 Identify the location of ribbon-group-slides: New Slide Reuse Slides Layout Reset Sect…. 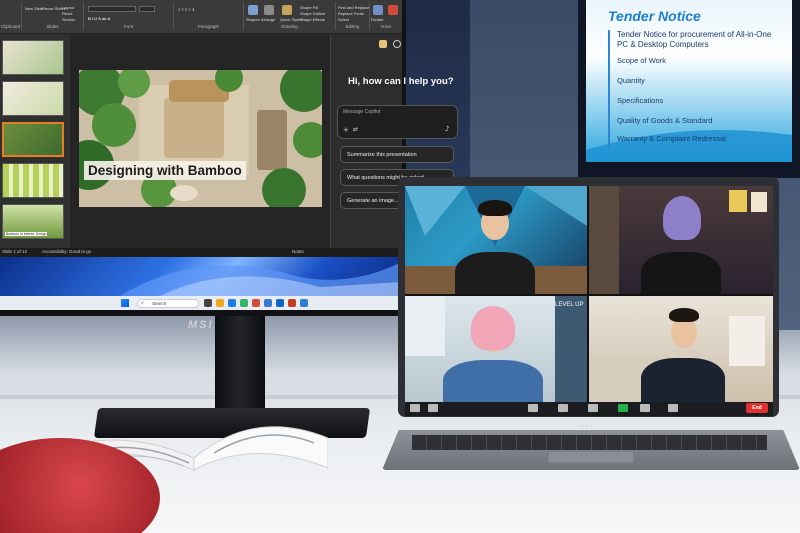
(53, 16).